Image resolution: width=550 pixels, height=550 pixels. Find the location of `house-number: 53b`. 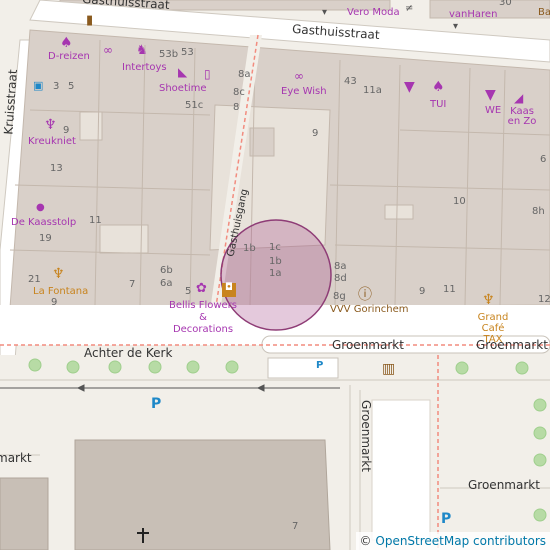

house-number: 53b is located at coordinates (169, 54).